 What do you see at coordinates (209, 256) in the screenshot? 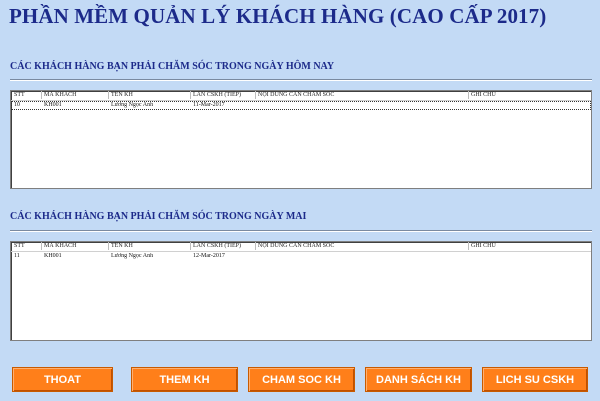
I see `cell-lan-cskh: 12-Mar-2017` at bounding box center [209, 256].